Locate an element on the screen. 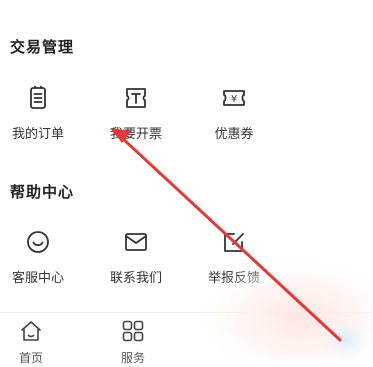 This screenshot has height=367, width=373. section-title-trade: 交易管理 is located at coordinates (42, 47).